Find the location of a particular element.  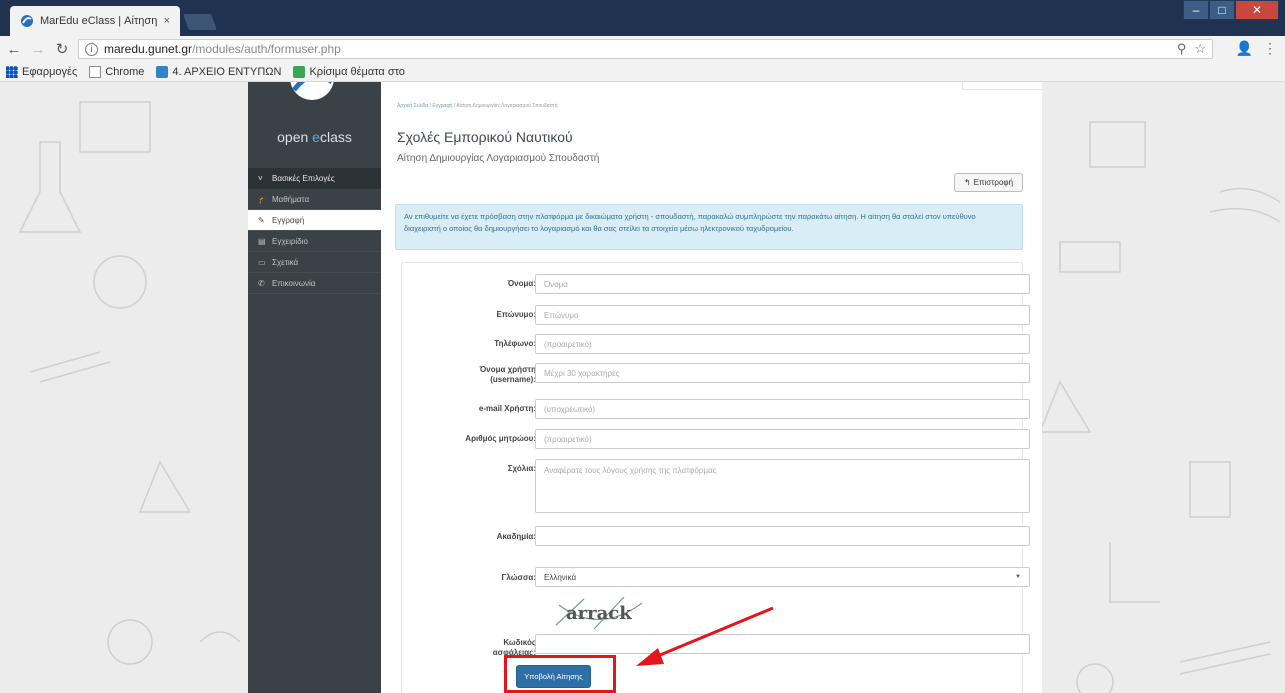

language-select: Ελληνικά ▼ is located at coordinates (782, 577).